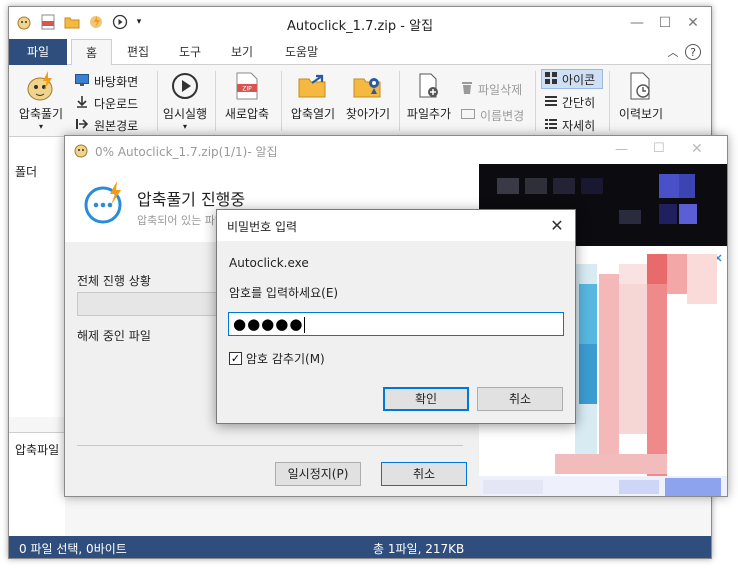  Describe the element at coordinates (424, 474) in the screenshot. I see `progress-cancel-button: 취소` at that location.